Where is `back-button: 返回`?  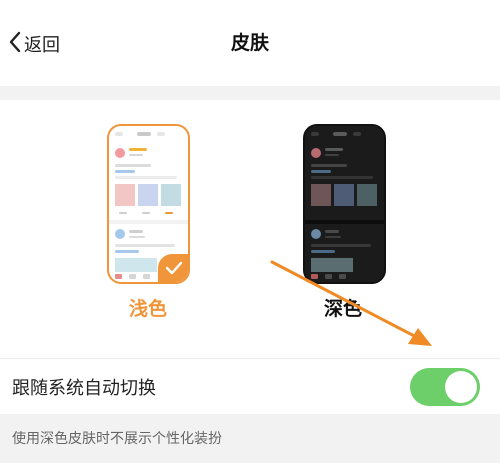 back-button: 返回 is located at coordinates (34, 44).